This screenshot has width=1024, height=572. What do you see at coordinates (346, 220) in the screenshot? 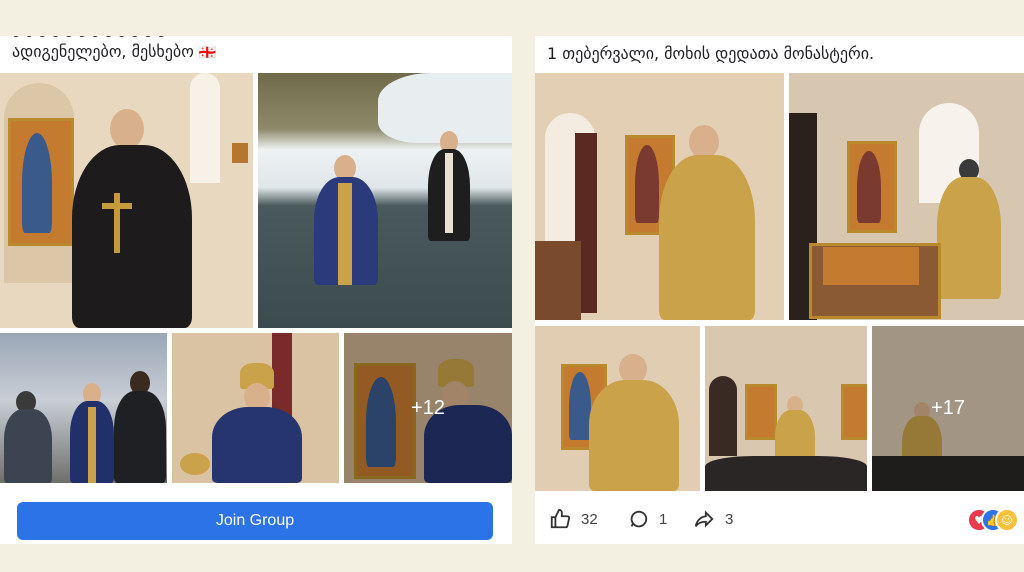
I see `priest-in-water-blue` at bounding box center [346, 220].